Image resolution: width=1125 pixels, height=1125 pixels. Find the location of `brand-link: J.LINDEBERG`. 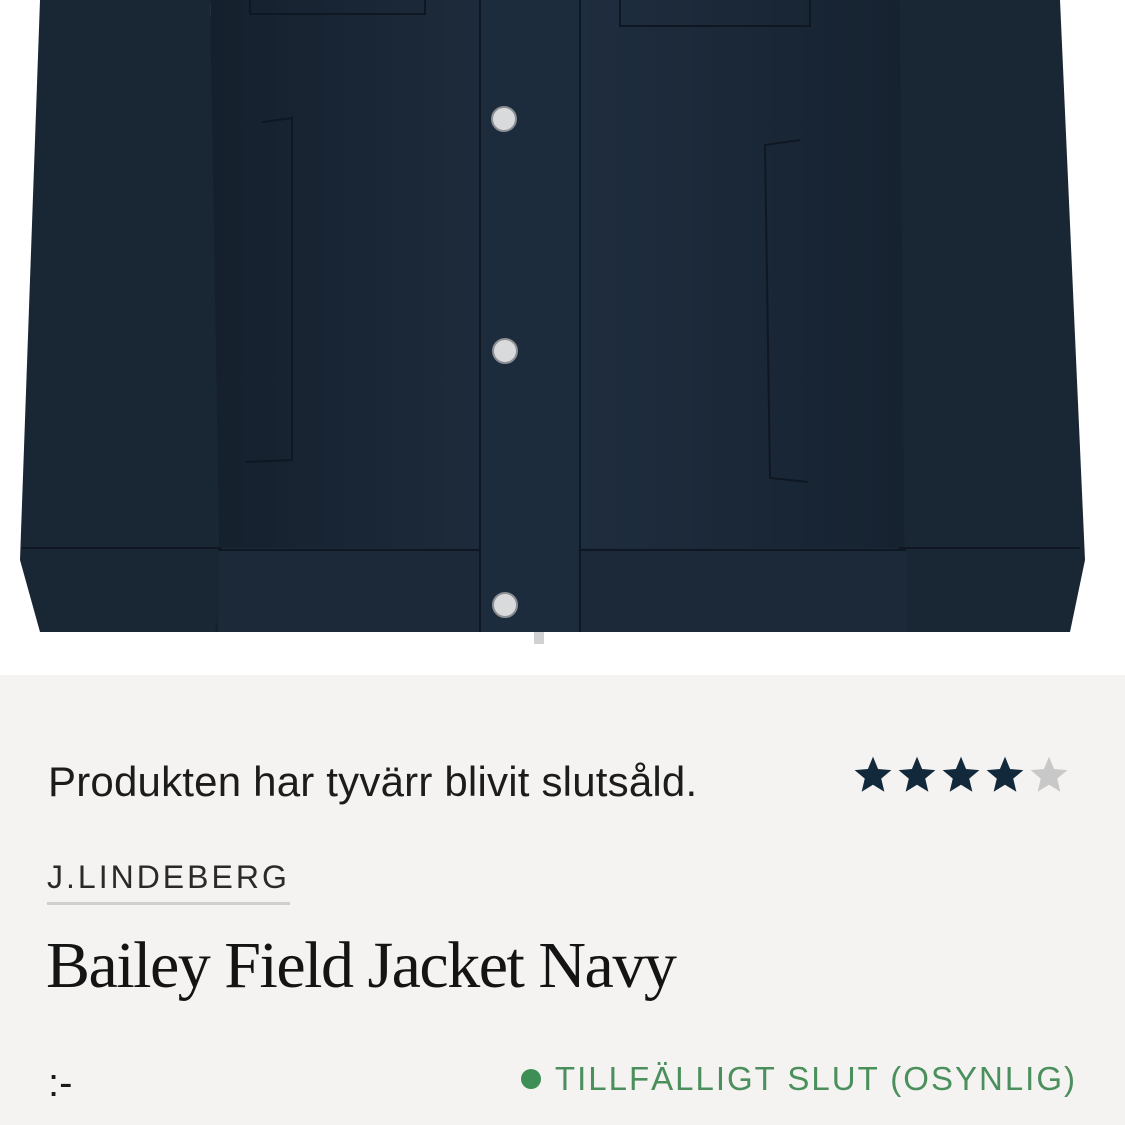

brand-link: J.LINDEBERG is located at coordinates (168, 881).